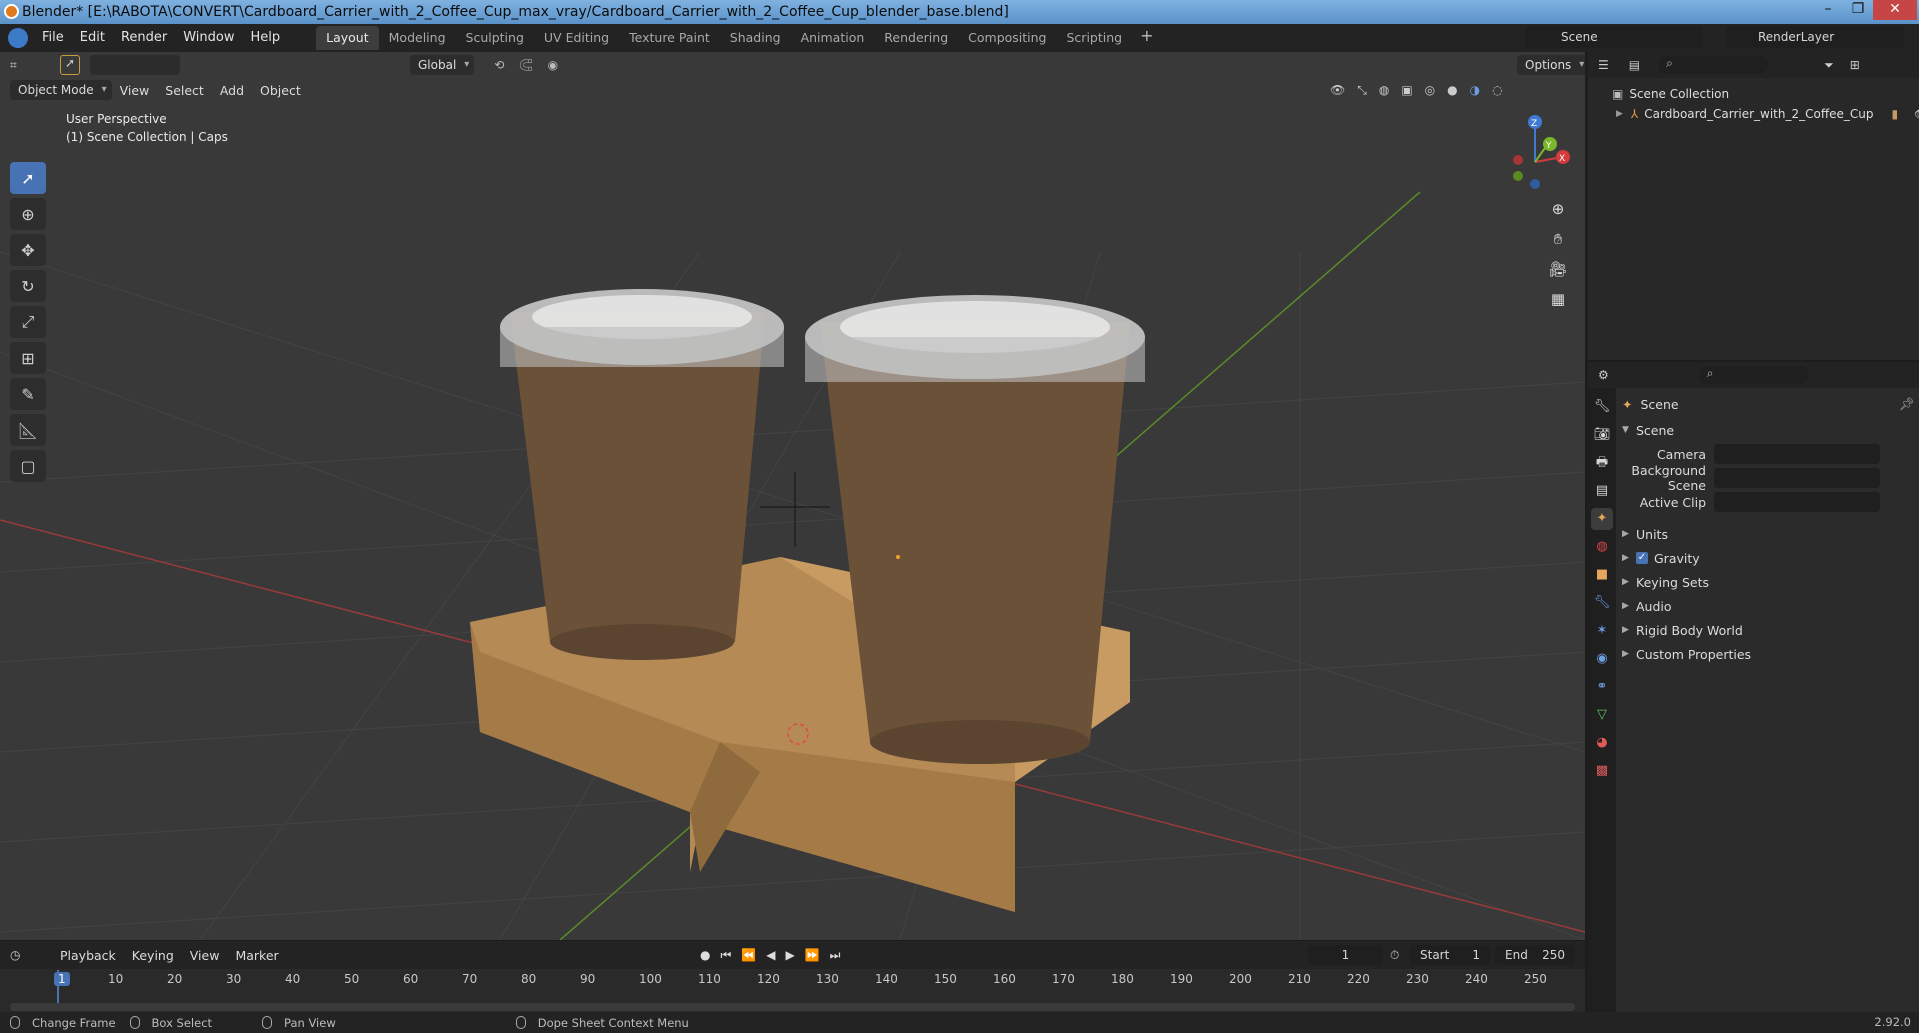 This screenshot has height=1033, width=1919. Describe the element at coordinates (1558, 209) in the screenshot. I see `zoom-icon: ⊕` at that location.